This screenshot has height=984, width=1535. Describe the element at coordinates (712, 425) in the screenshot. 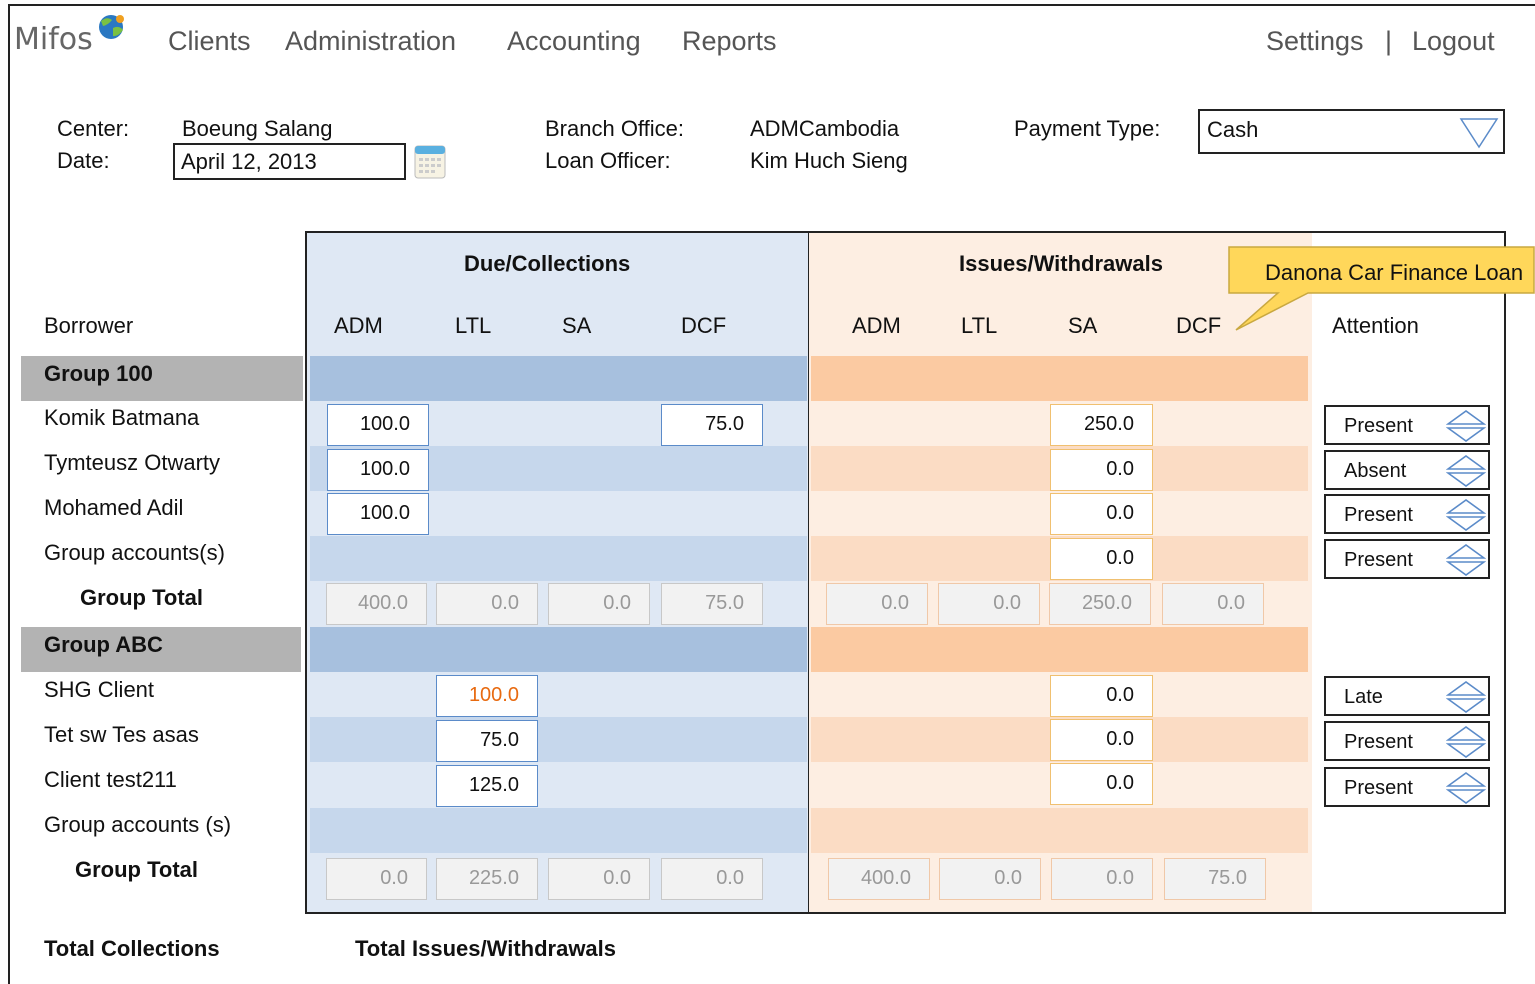

I see `due-dcf-input: 75.0` at that location.